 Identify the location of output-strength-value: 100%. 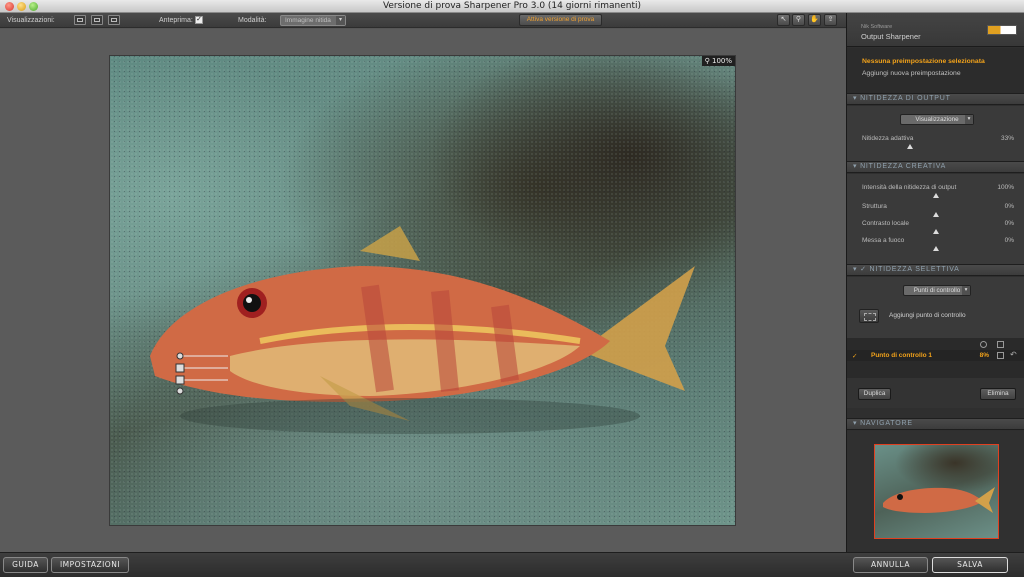
(1005, 187).